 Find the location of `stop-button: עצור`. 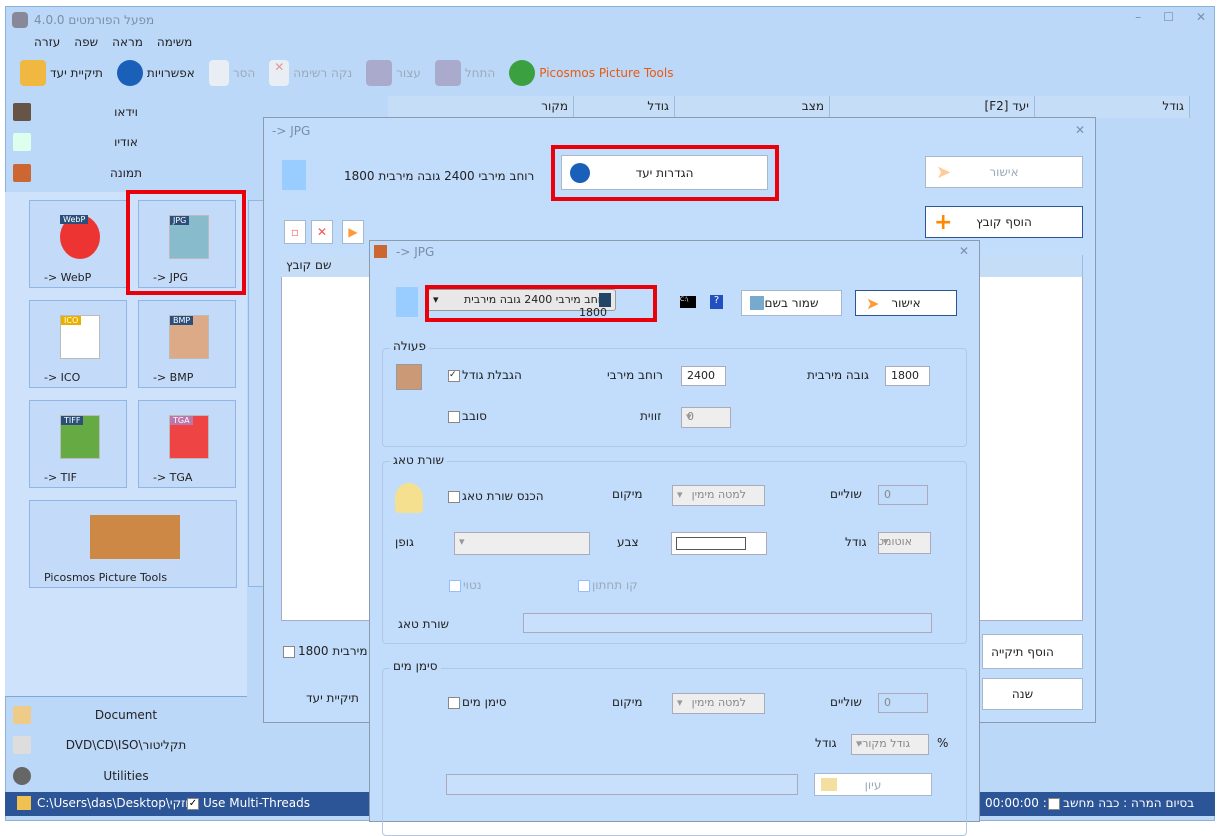

stop-button: עצור is located at coordinates (393, 73).